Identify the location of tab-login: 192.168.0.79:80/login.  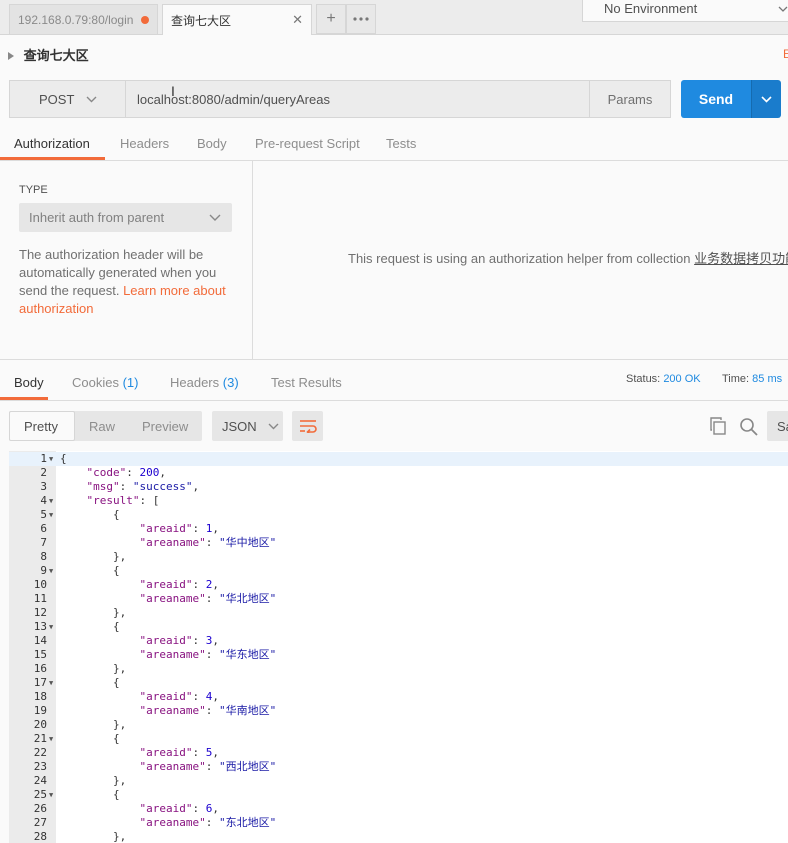
(83, 19).